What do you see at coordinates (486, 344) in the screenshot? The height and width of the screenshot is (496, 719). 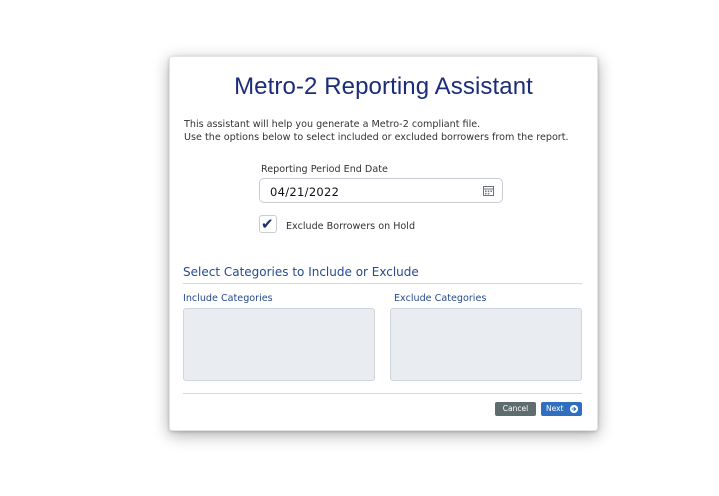 I see `exclude-categories-list` at bounding box center [486, 344].